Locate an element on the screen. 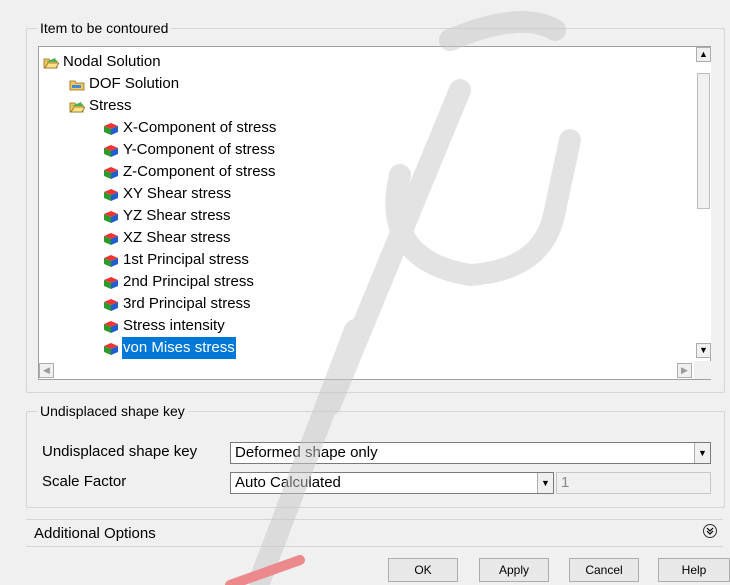 The height and width of the screenshot is (585, 730). contour-group-title: Item to be contoured is located at coordinates (104, 28).